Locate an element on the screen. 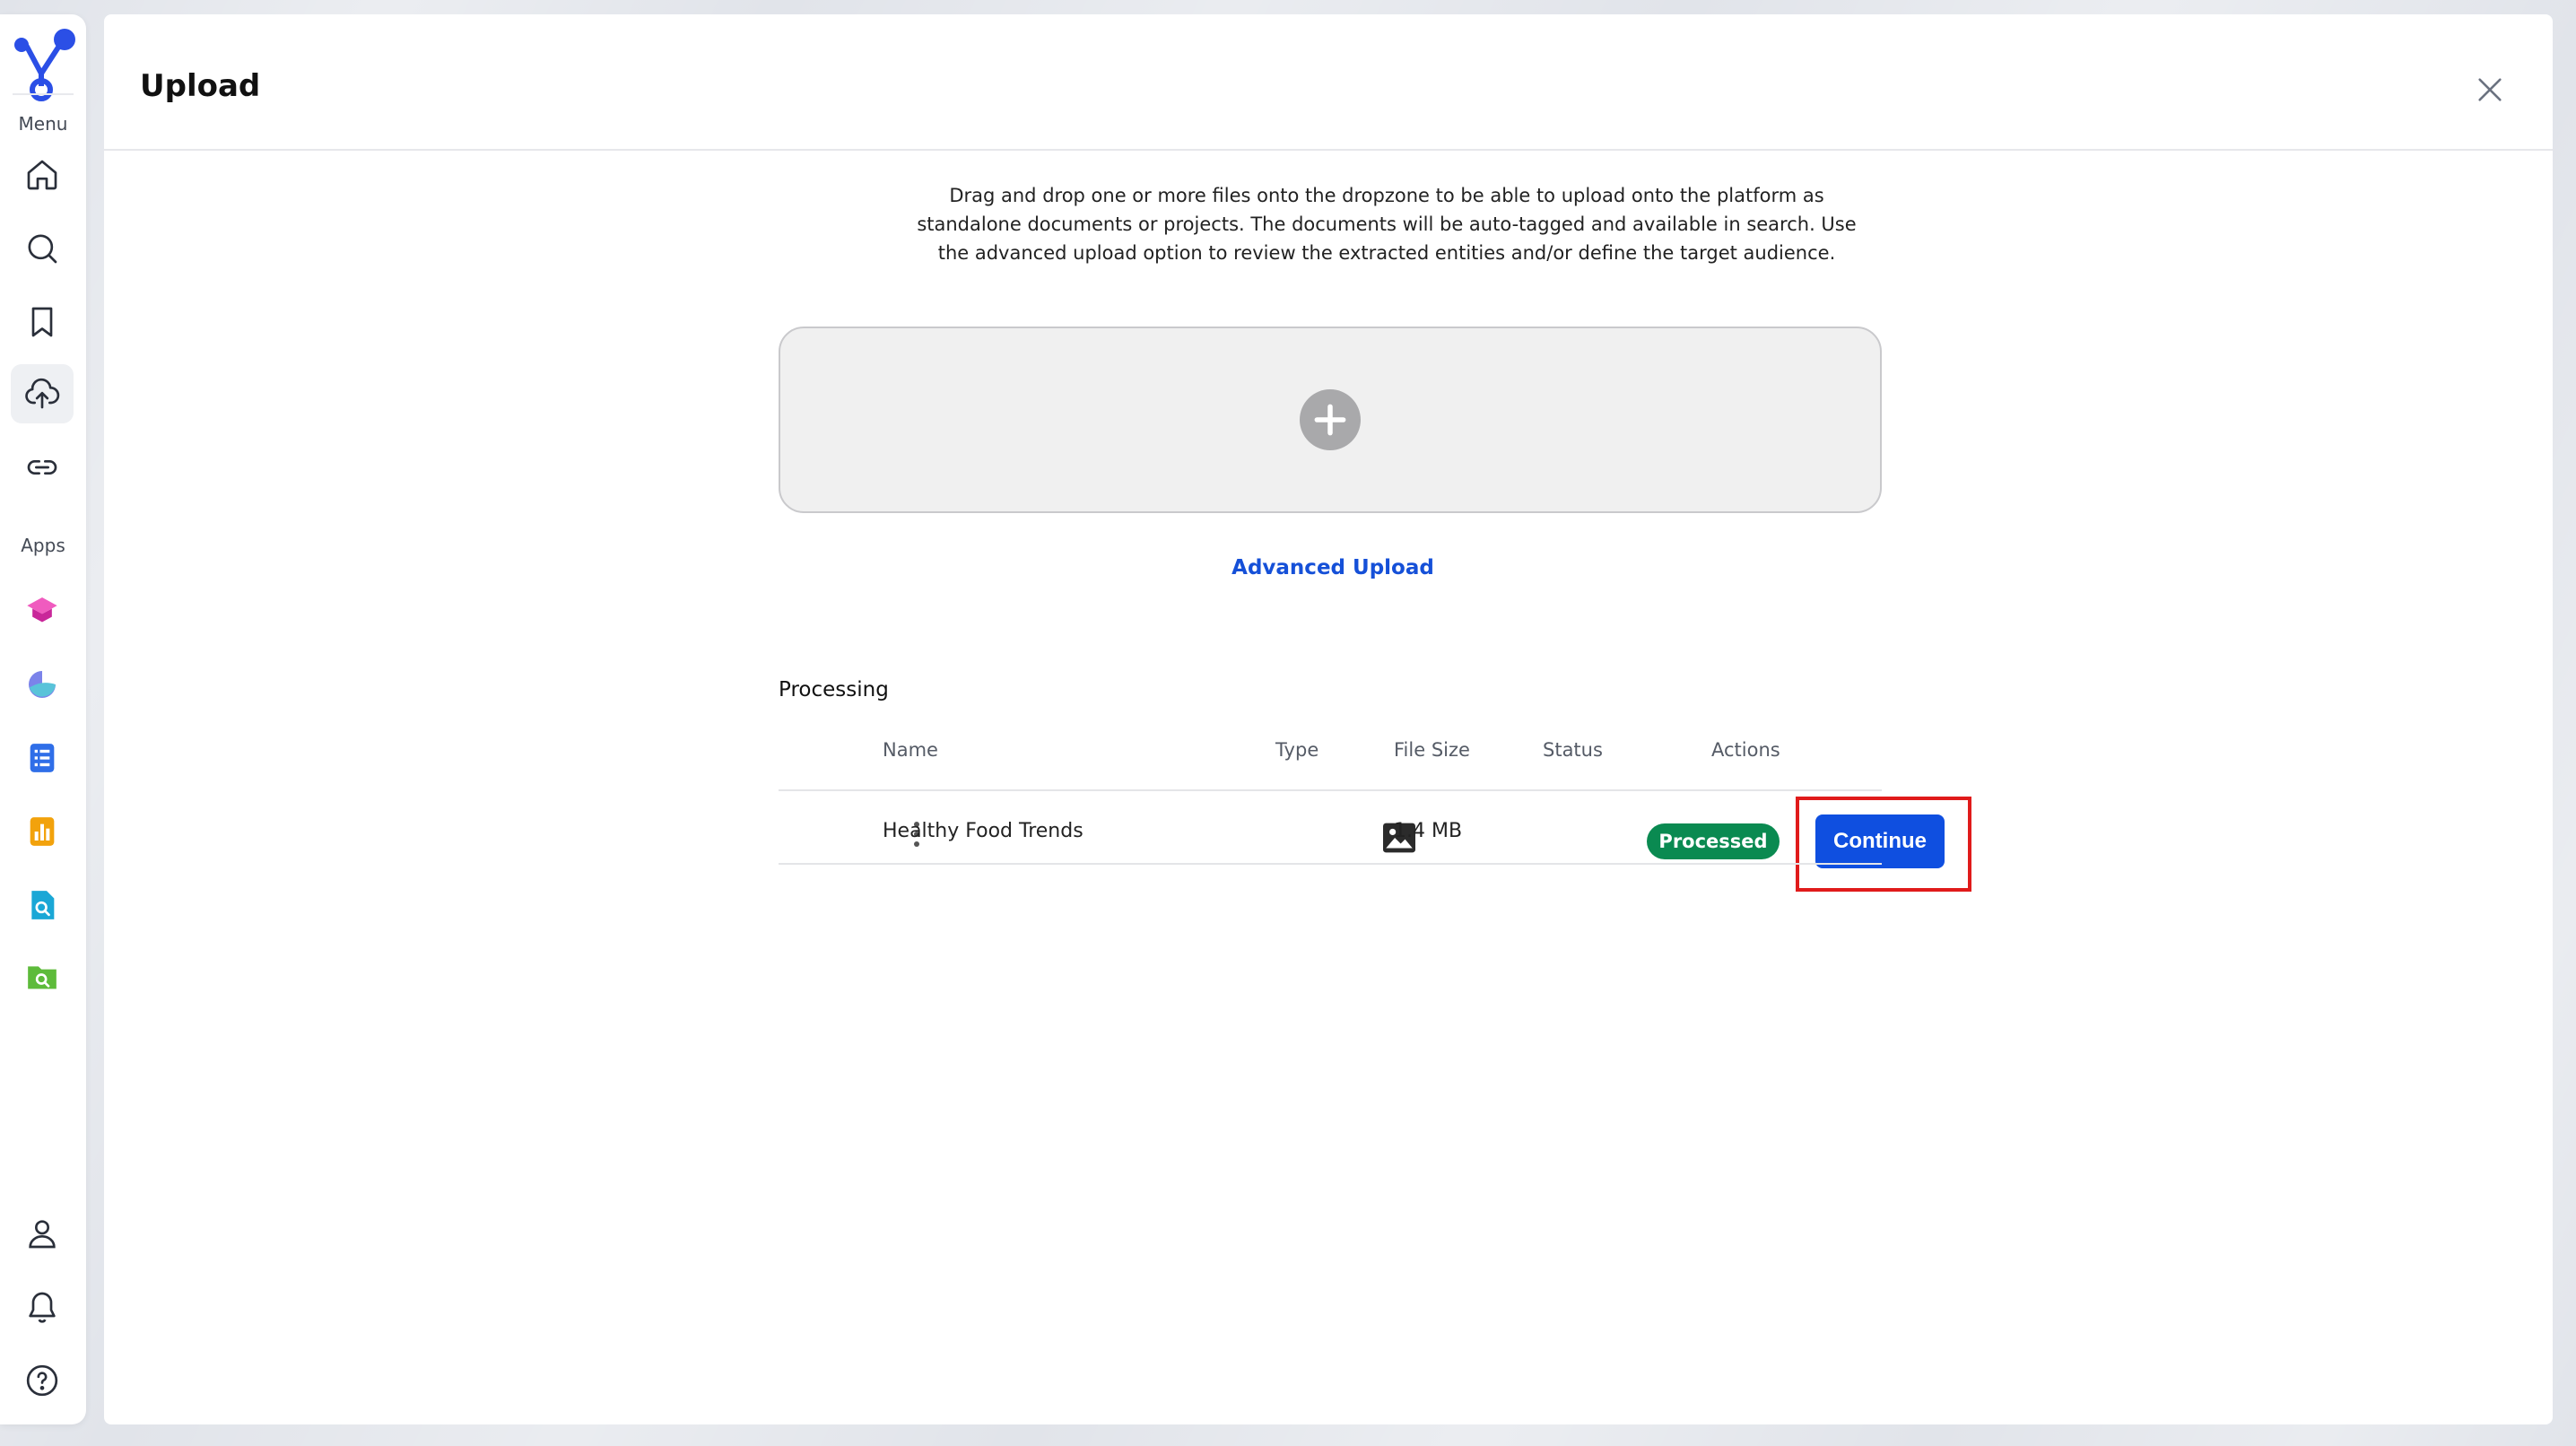  column-header-actions: Actions is located at coordinates (1745, 750).